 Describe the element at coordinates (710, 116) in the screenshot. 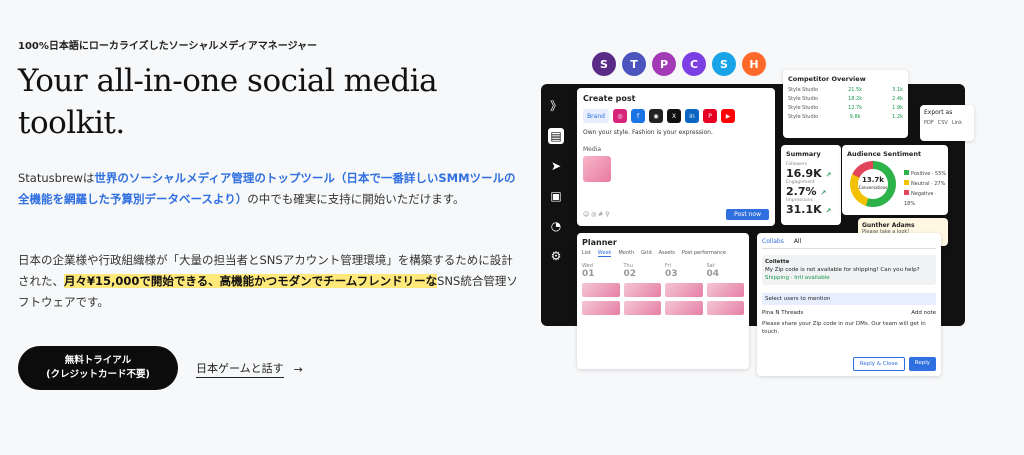

I see `pinterest-icon: P` at that location.